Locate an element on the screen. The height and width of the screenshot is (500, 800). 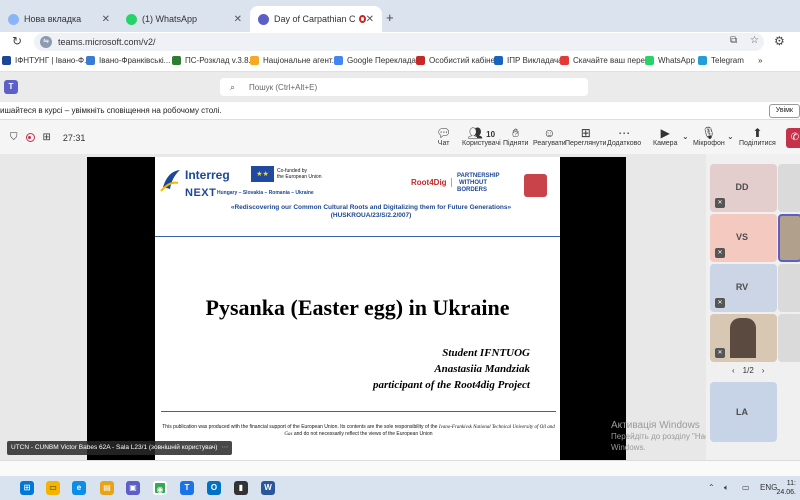
tab-label: (1) WhatsApp is located at coordinates (170, 19).